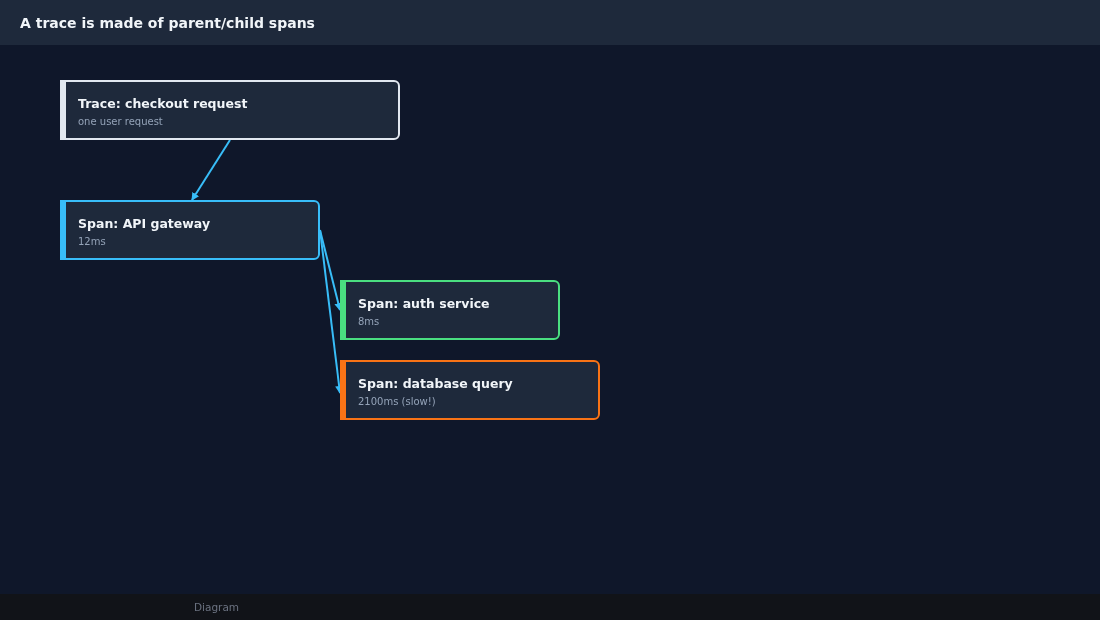 This screenshot has height=620, width=1100. What do you see at coordinates (424, 303) in the screenshot?
I see `node-title: Span: auth service` at bounding box center [424, 303].